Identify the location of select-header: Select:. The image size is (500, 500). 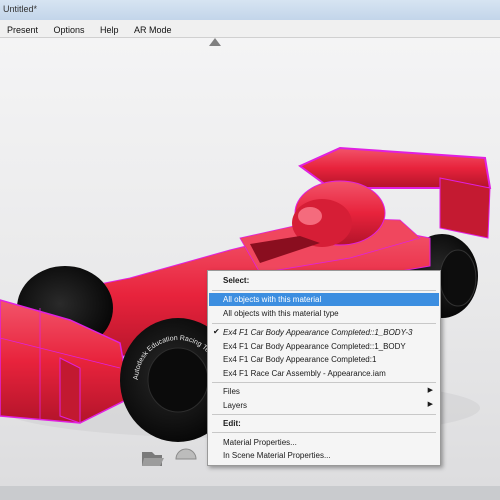
(236, 280).